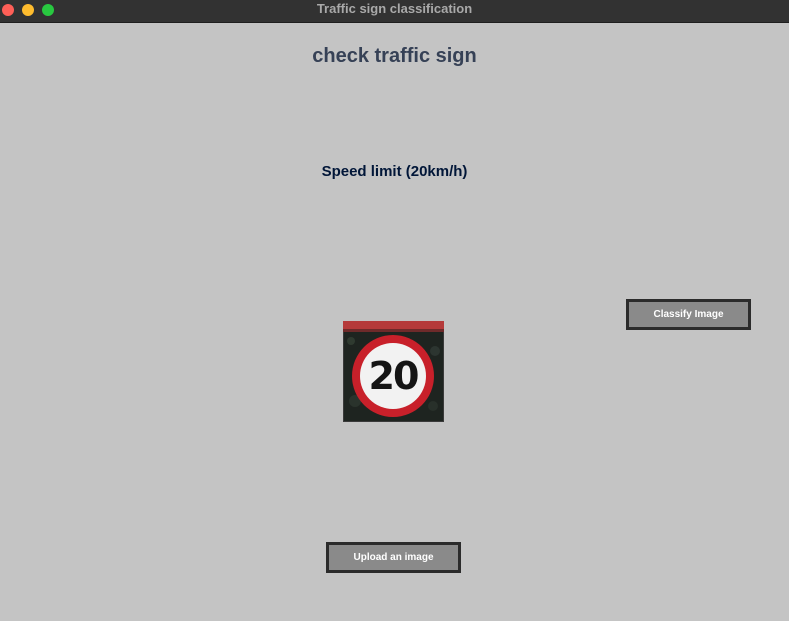  What do you see at coordinates (394, 56) in the screenshot?
I see `page-heading: check traffic sign` at bounding box center [394, 56].